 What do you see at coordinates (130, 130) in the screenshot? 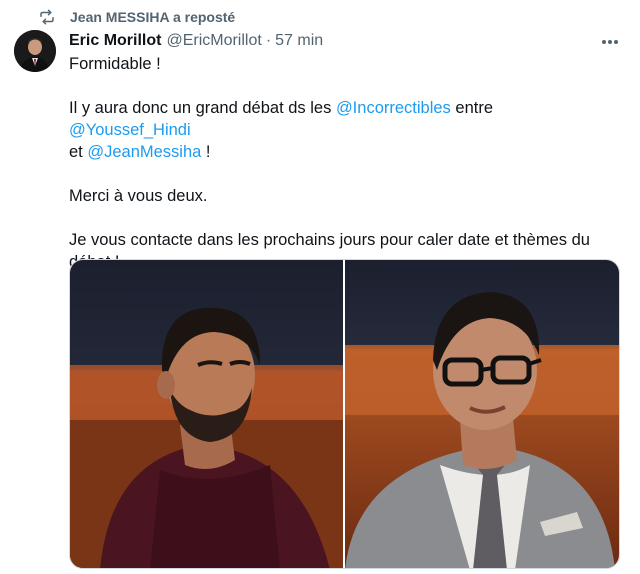
I see `mention-youssef-hindi: @Youssef_Hindi` at bounding box center [130, 130].